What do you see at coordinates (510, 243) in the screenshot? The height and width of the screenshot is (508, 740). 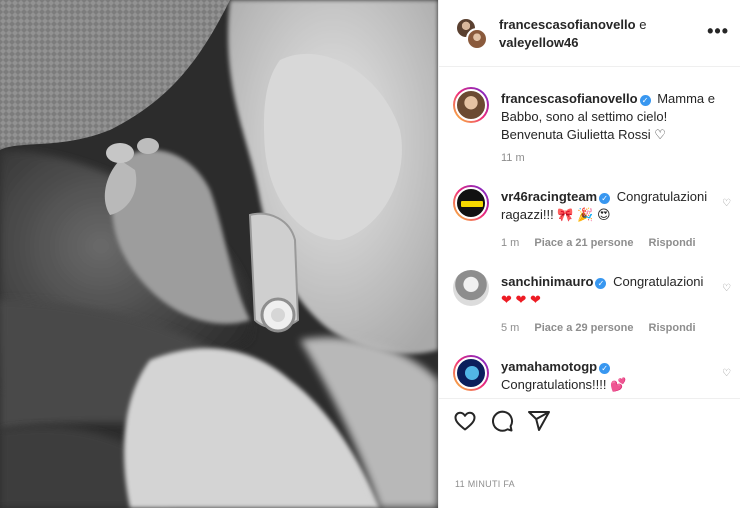 I see `comment-time: 1 m` at bounding box center [510, 243].